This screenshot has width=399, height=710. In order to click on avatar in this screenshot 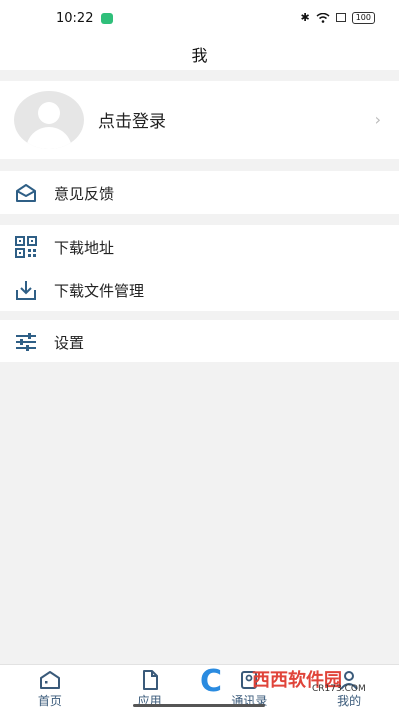, I will do `click(49, 120)`.